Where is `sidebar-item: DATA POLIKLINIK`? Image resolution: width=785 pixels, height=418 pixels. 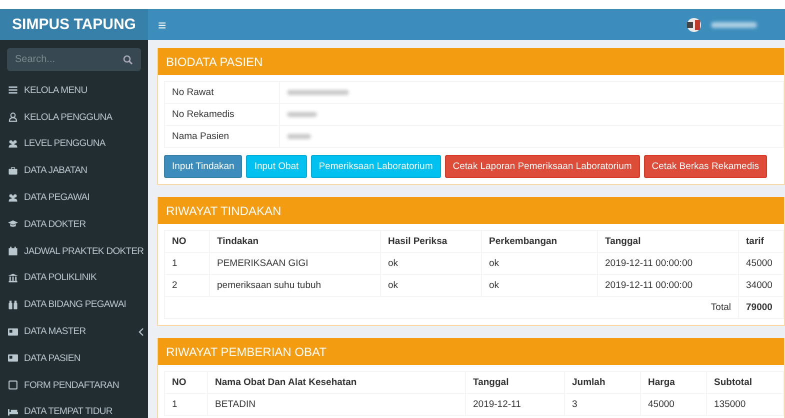 sidebar-item: DATA POLIKLINIK is located at coordinates (74, 278).